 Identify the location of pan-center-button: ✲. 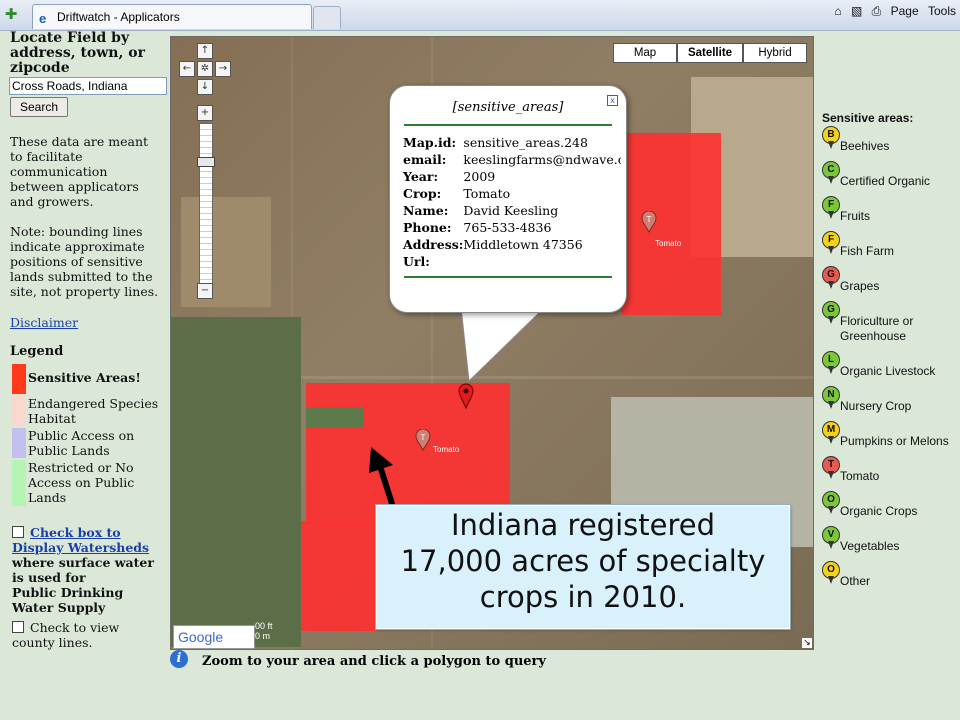
(205, 69).